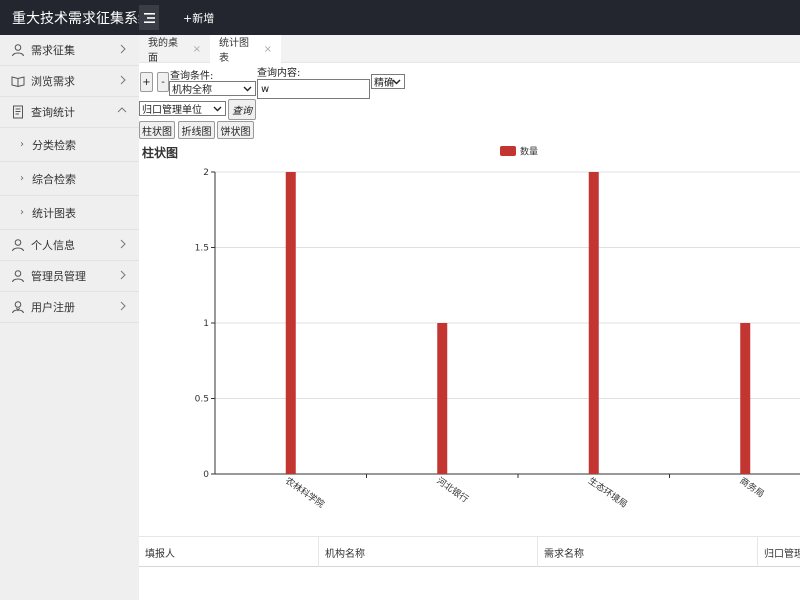 The width and height of the screenshot is (800, 600). What do you see at coordinates (198, 18) in the screenshot?
I see `add-new-link: +新增` at bounding box center [198, 18].